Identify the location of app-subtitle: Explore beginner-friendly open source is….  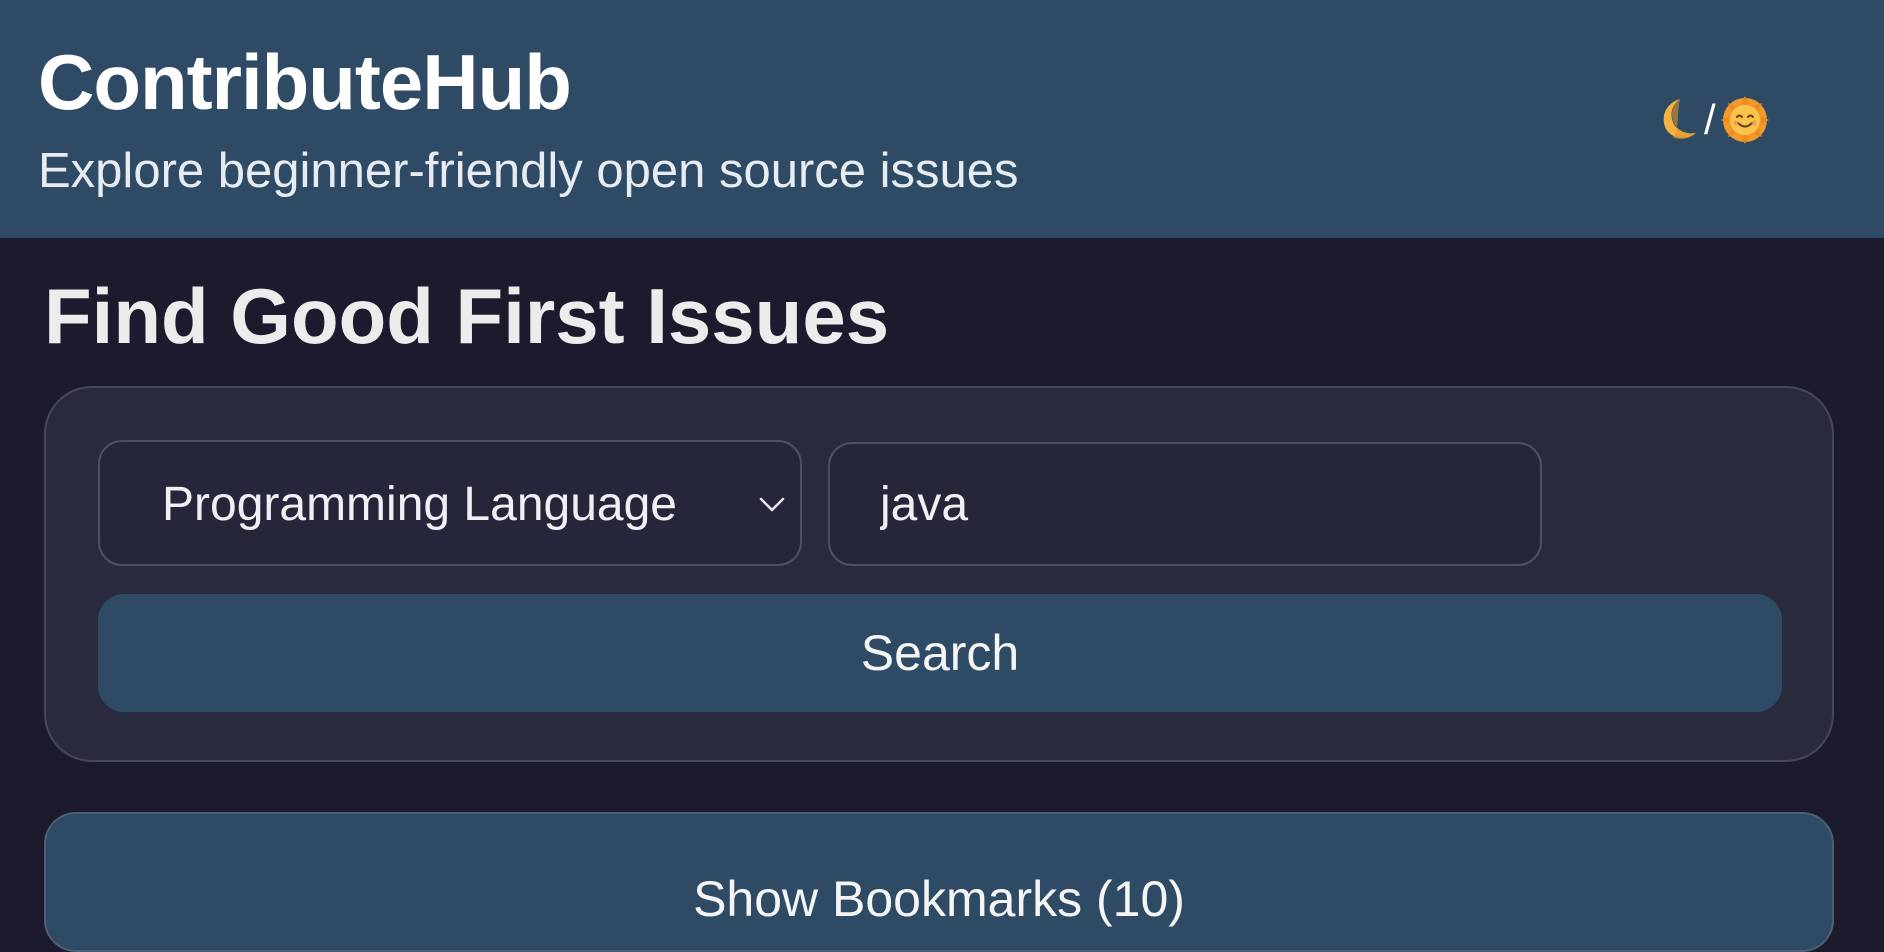
(528, 171).